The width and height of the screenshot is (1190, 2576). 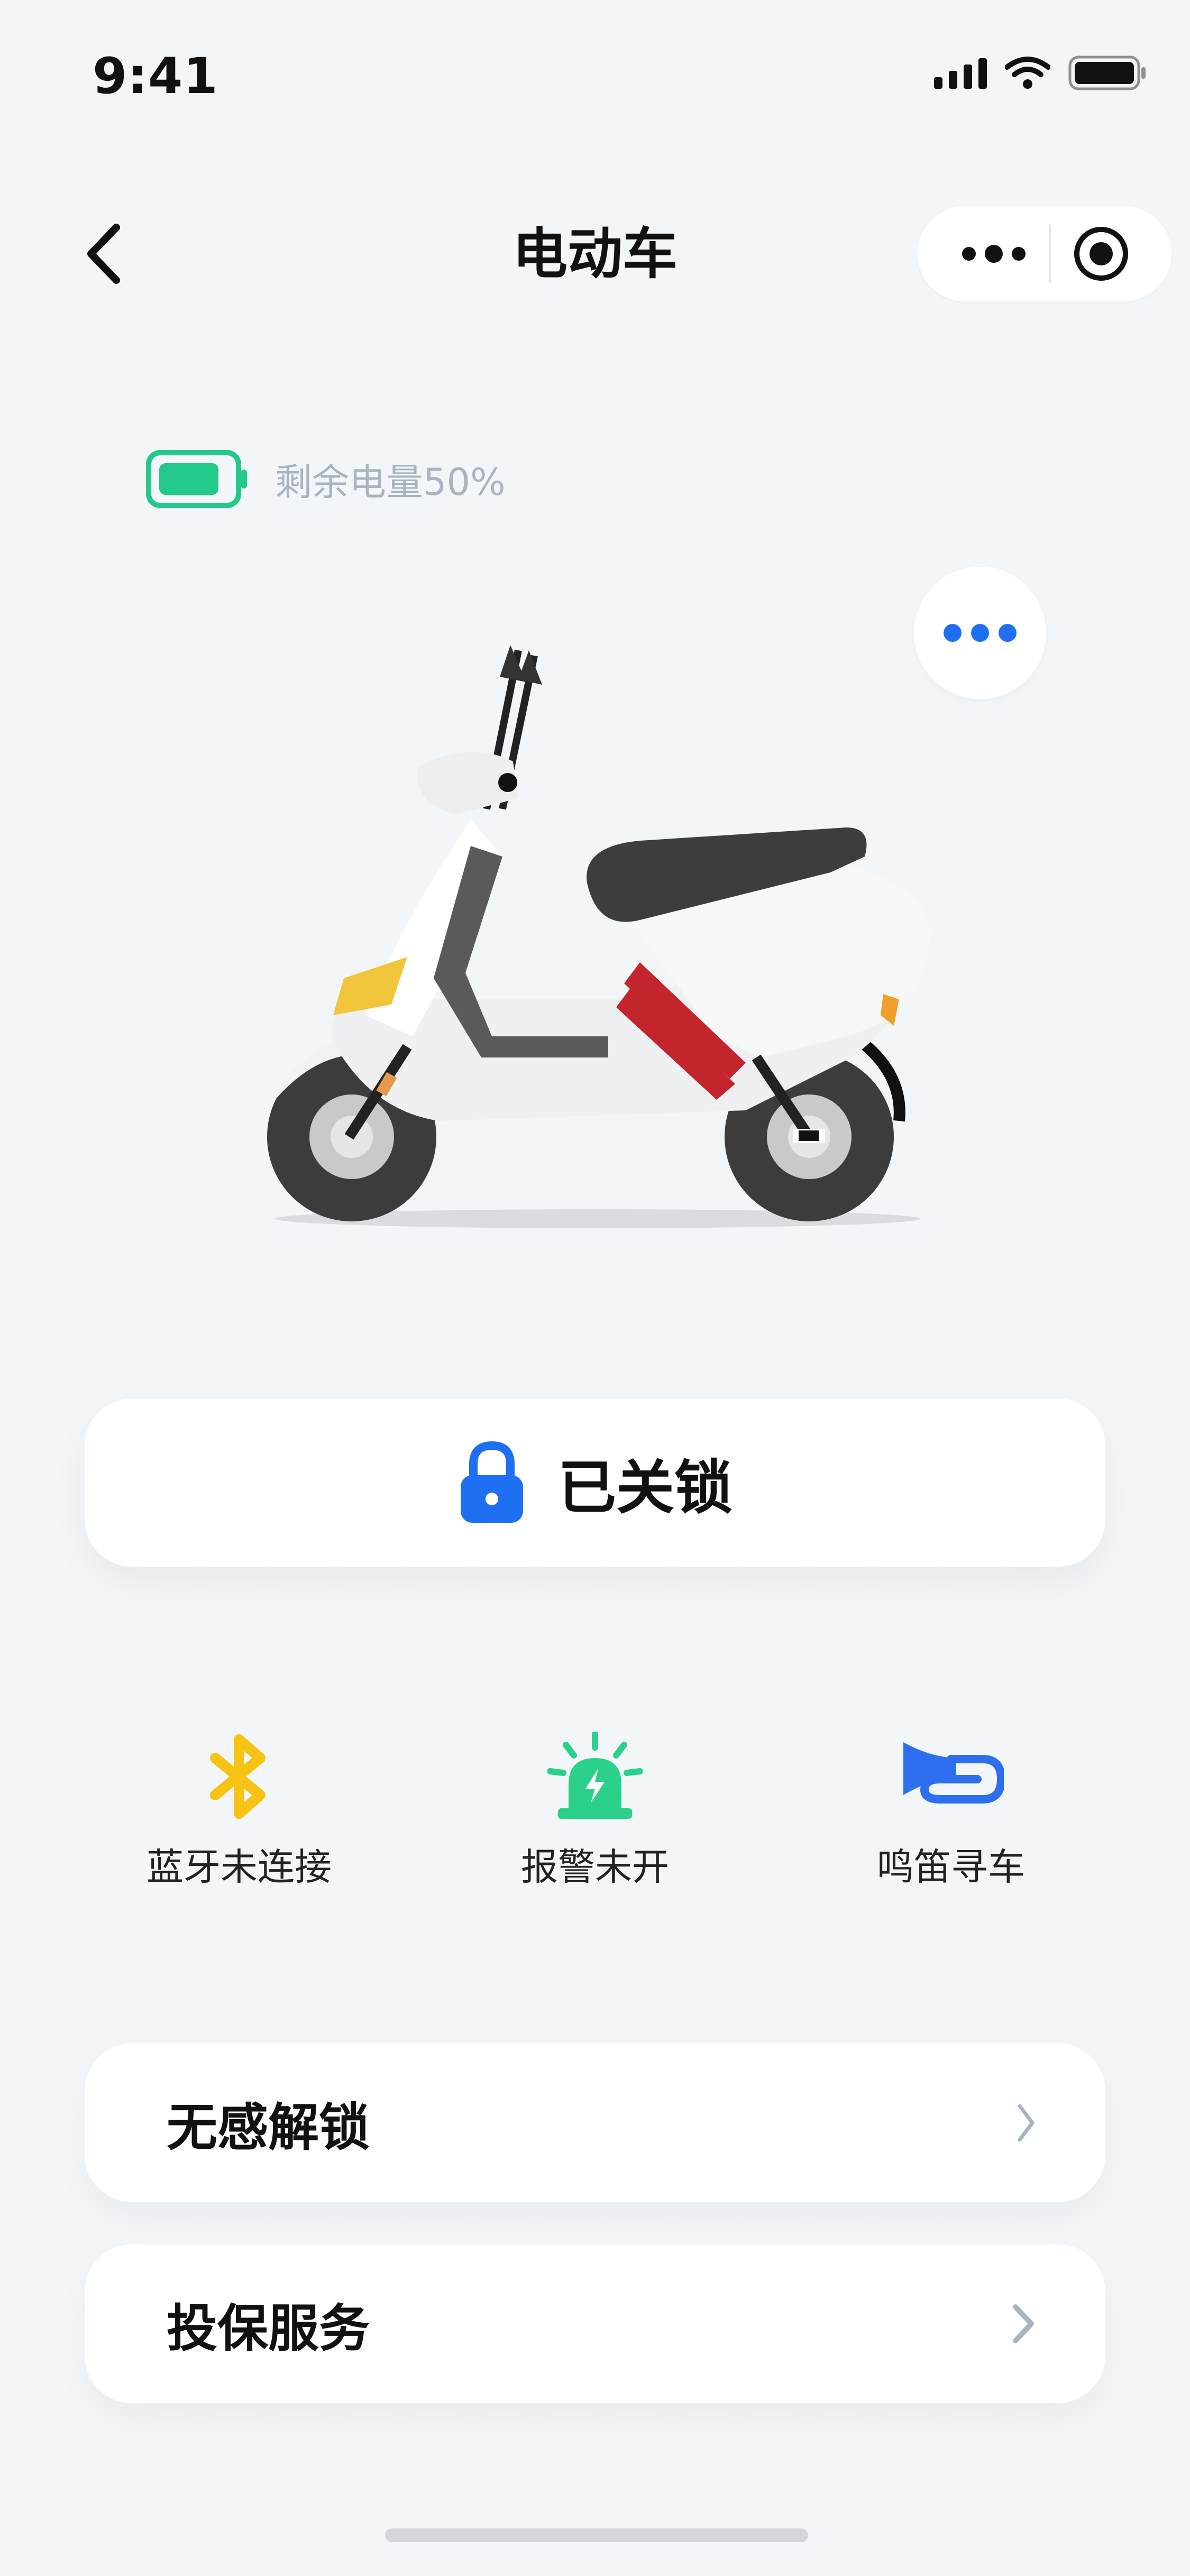 I want to click on lock-label: 已关锁, so click(x=645, y=1488).